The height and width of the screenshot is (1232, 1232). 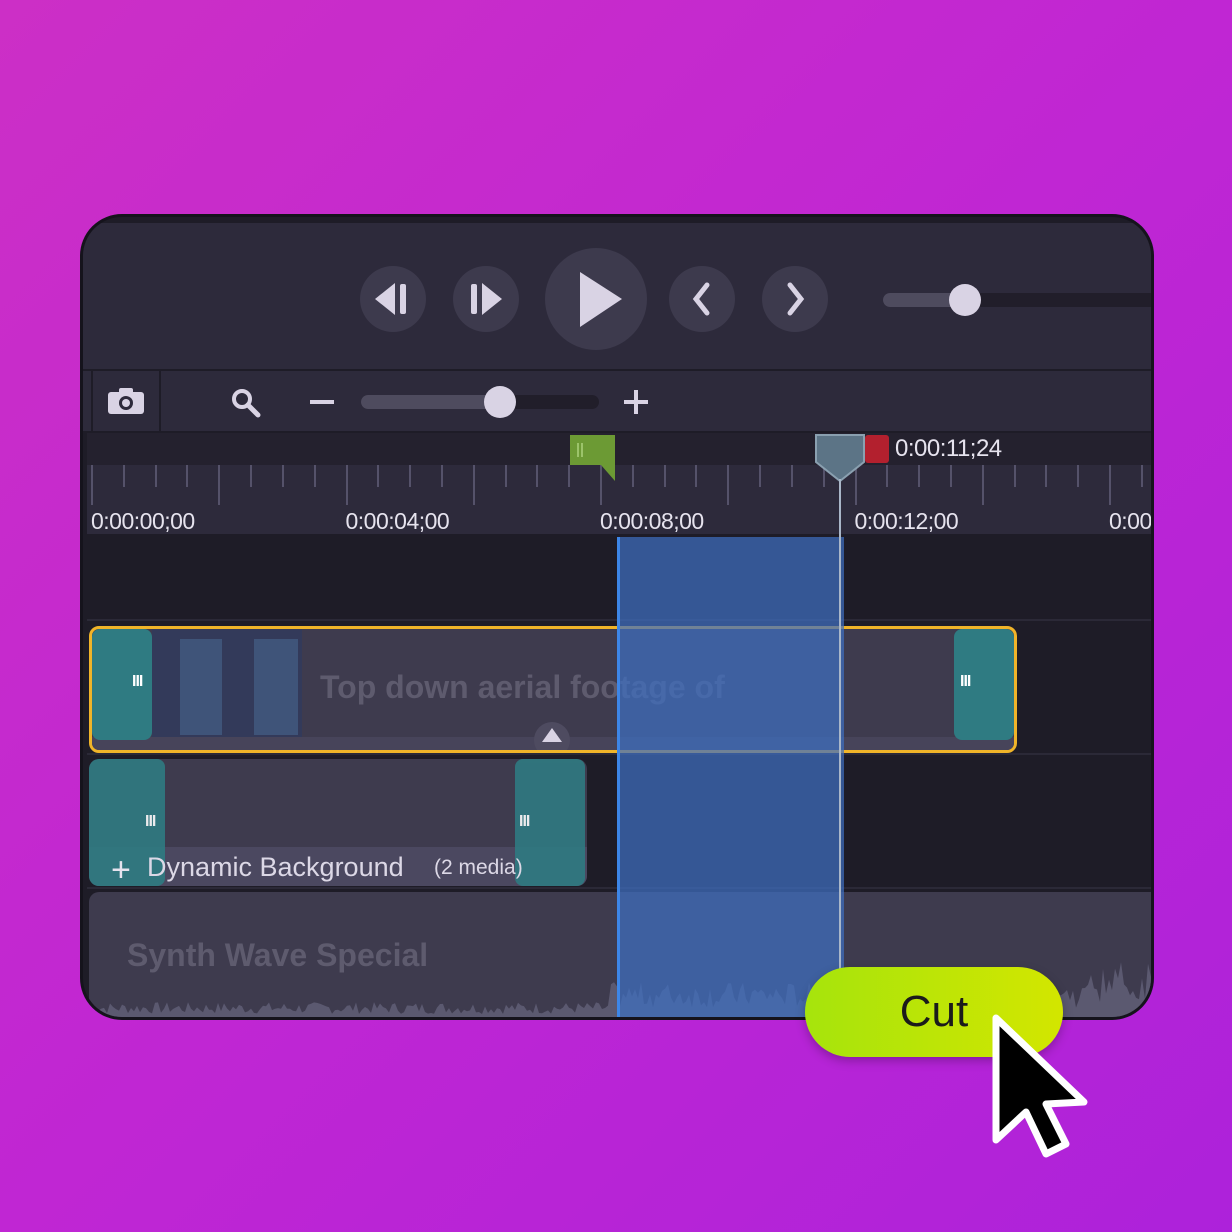 I want to click on volume-slider, so click(x=1017, y=300).